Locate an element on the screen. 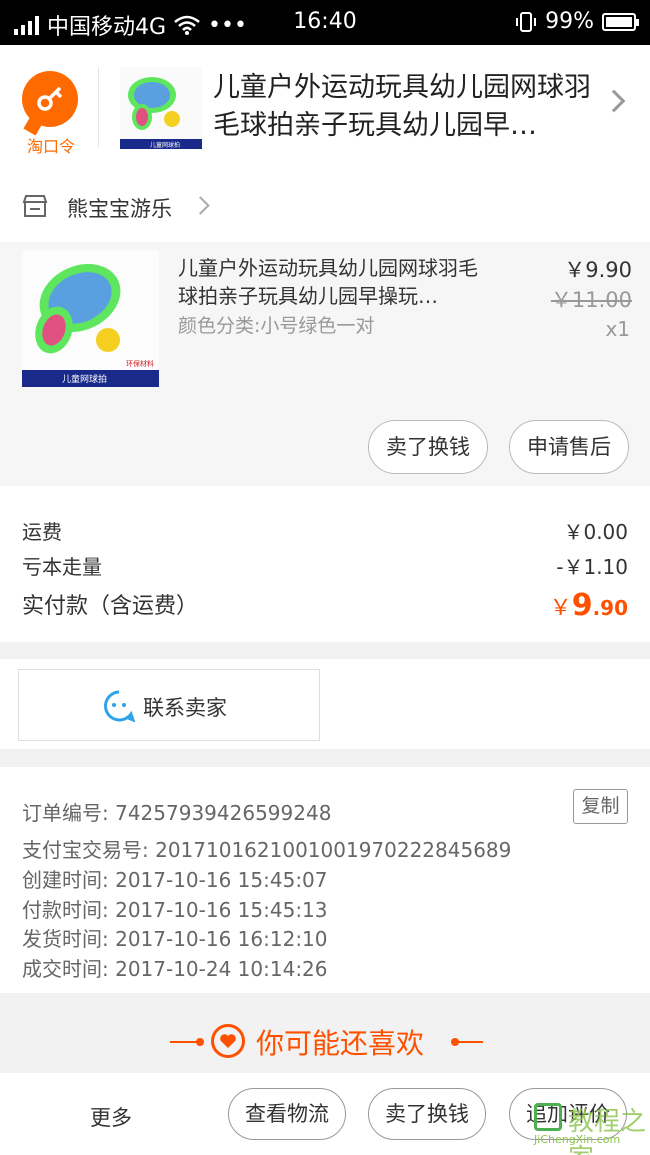 The image size is (650, 1155). order-number: 订单编号: 74257939426599248 is located at coordinates (177, 813).